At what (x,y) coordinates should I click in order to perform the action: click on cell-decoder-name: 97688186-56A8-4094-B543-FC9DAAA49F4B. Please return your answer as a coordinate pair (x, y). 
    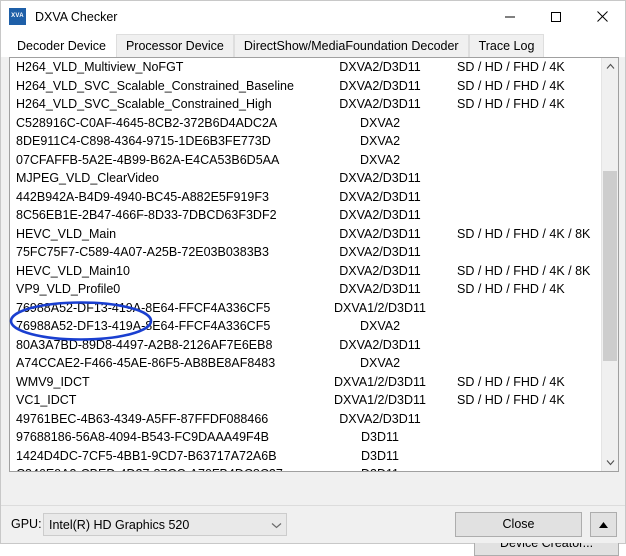
    Looking at the image, I should click on (142, 437).